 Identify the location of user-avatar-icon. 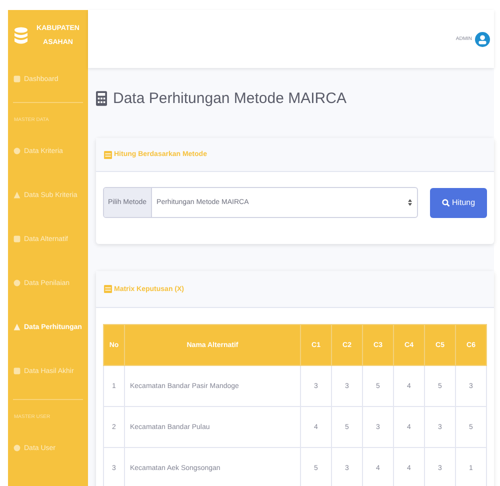
(482, 39).